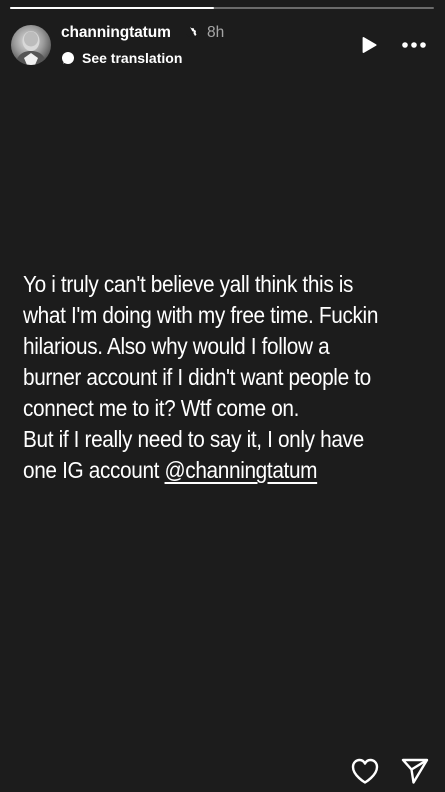 The height and width of the screenshot is (792, 445). I want to click on caption-line-text: one IG account, so click(94, 470).